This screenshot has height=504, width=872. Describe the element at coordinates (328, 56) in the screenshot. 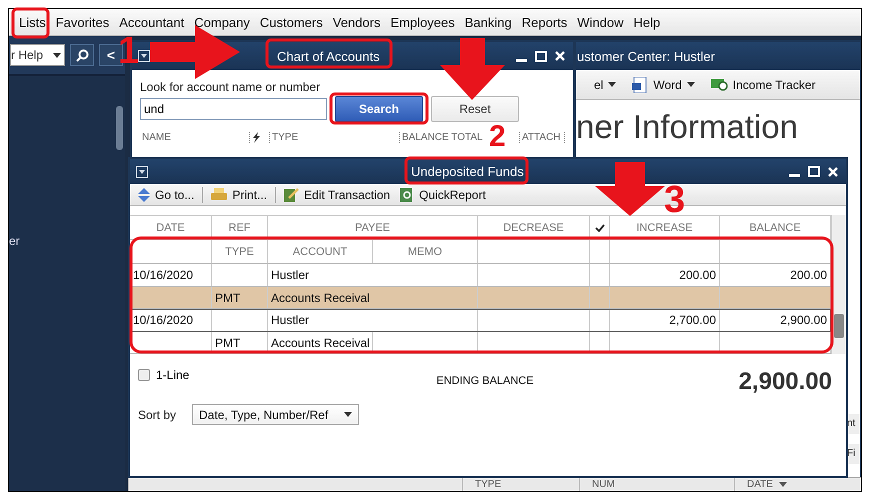

I see `window-title: Chart of Accounts` at that location.